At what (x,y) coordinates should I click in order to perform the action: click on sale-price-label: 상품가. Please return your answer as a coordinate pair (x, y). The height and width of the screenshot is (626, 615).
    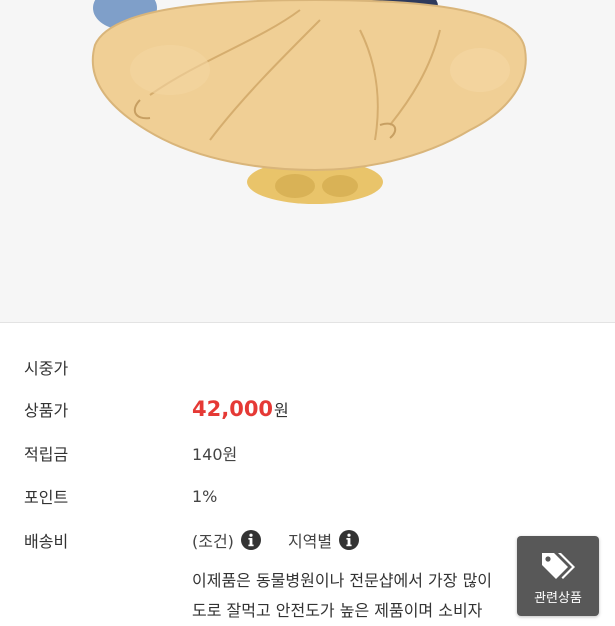
    Looking at the image, I should click on (46, 410).